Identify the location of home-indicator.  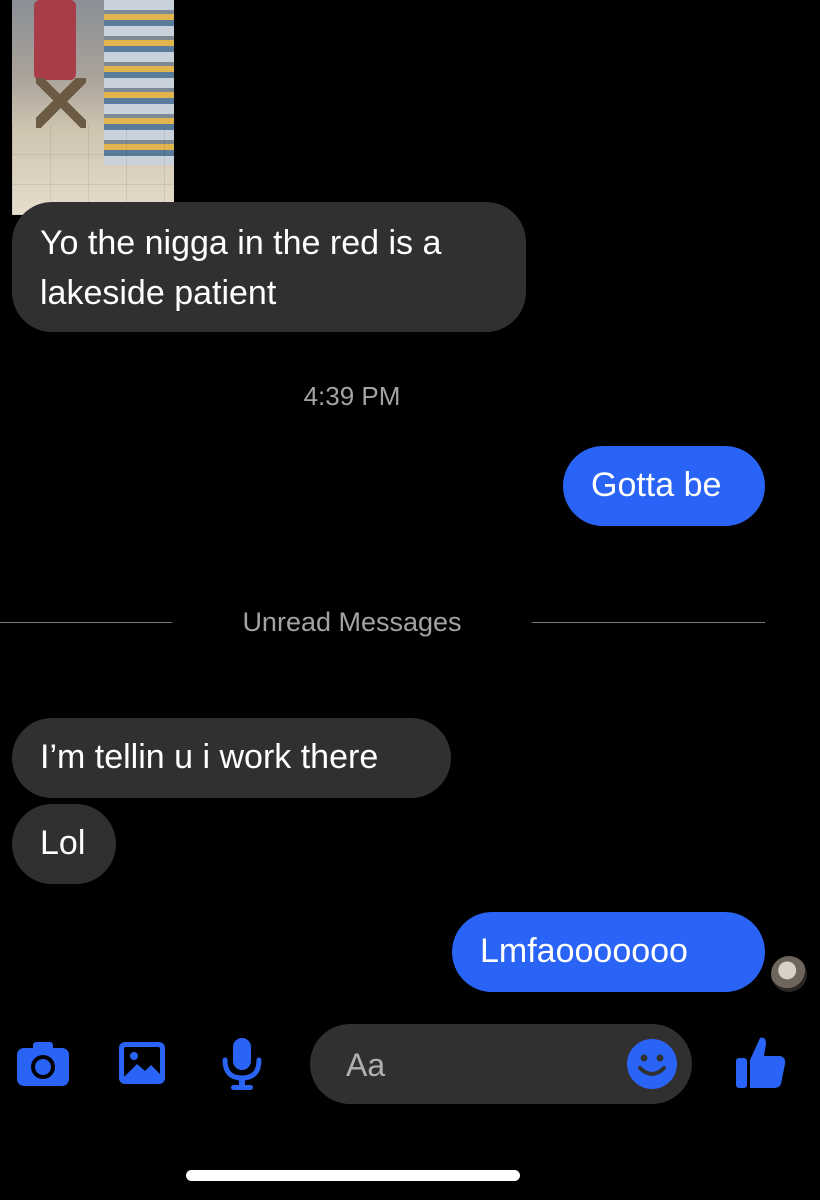
(353, 1175).